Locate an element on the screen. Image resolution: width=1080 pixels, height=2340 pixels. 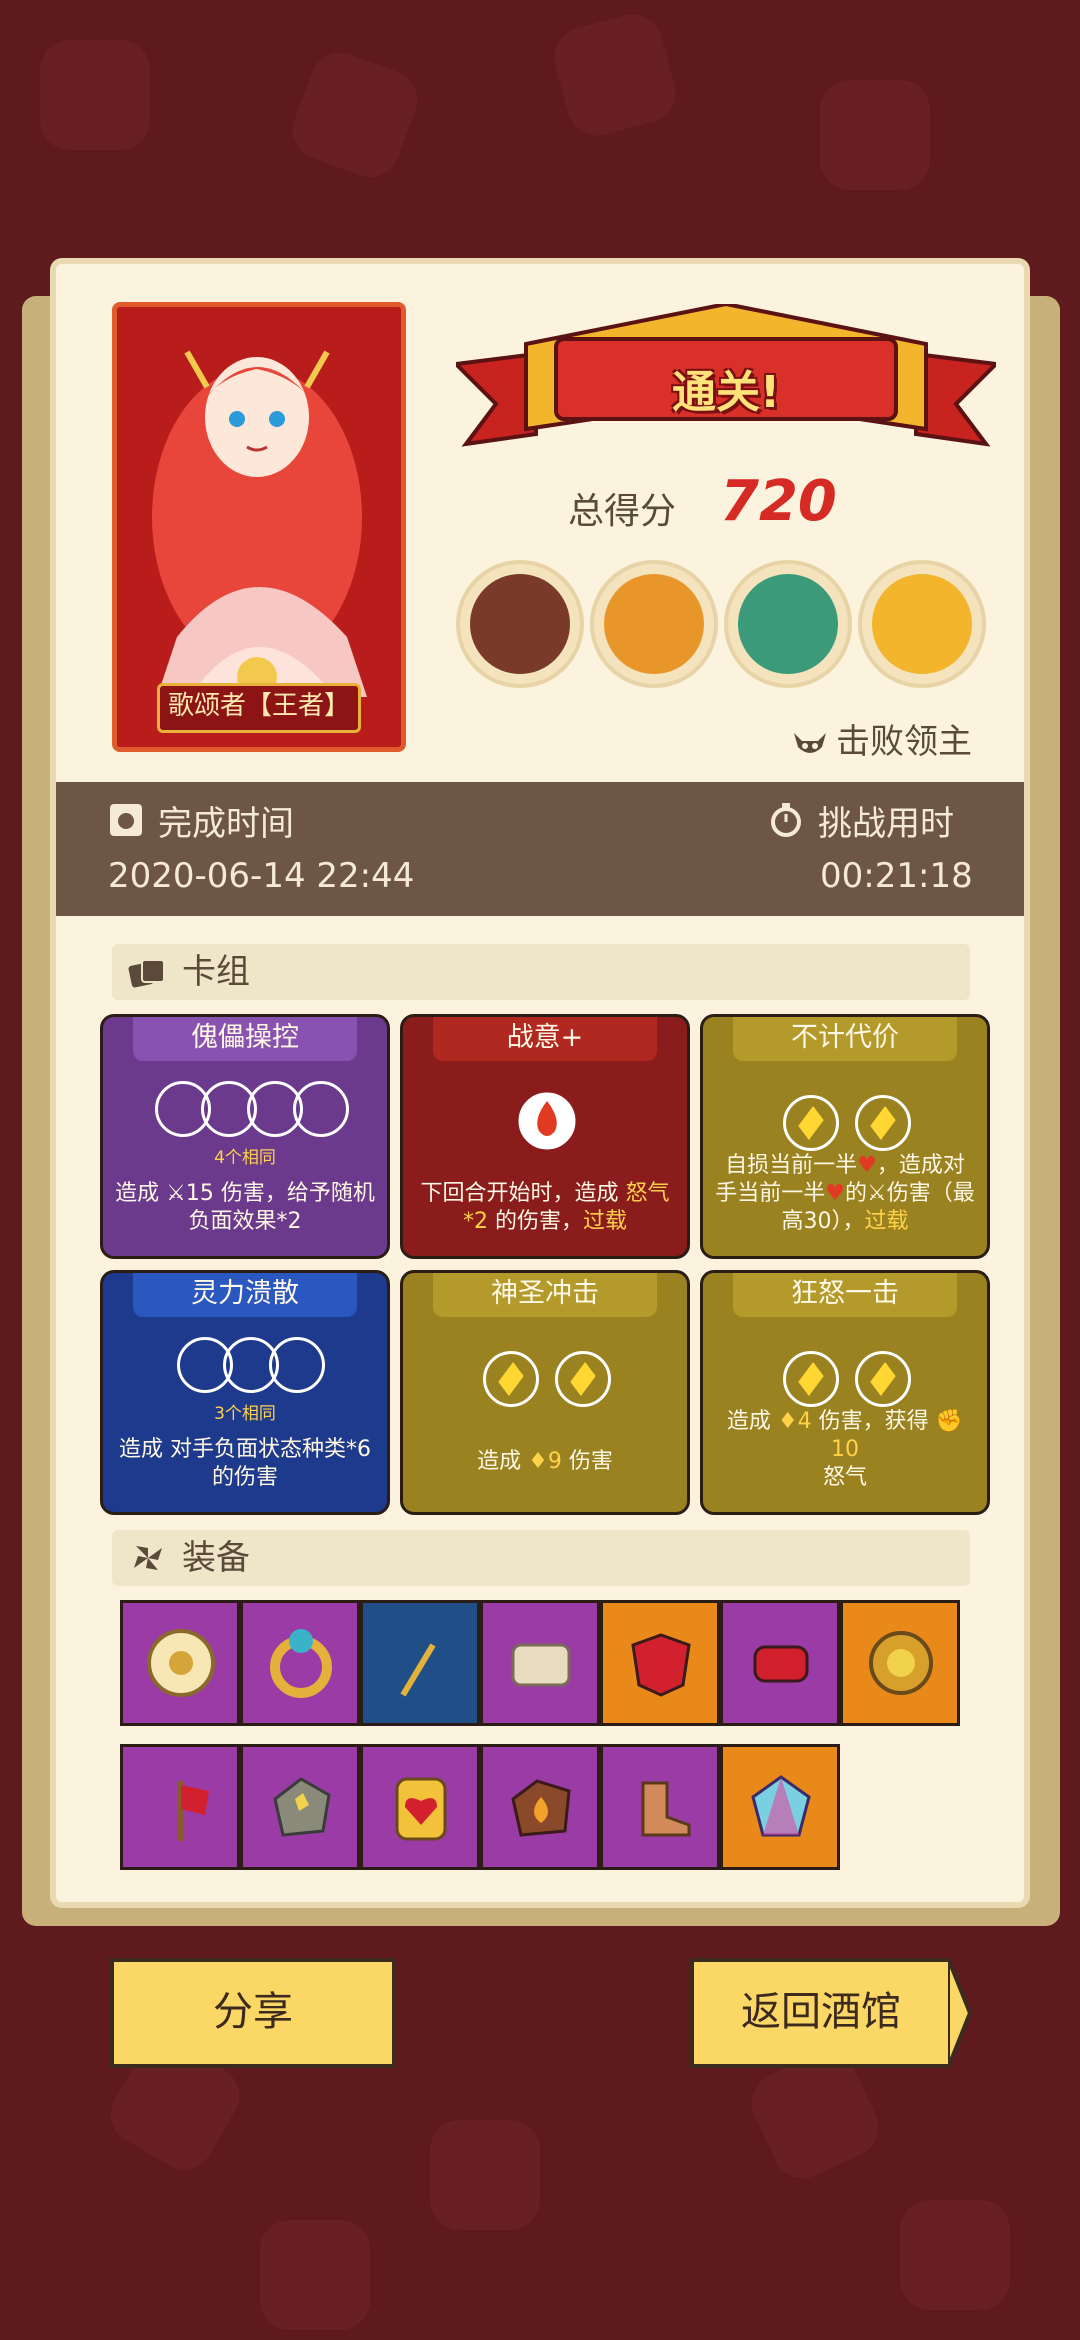
skill-card-title: 神圣冲击 is located at coordinates (545, 1295).